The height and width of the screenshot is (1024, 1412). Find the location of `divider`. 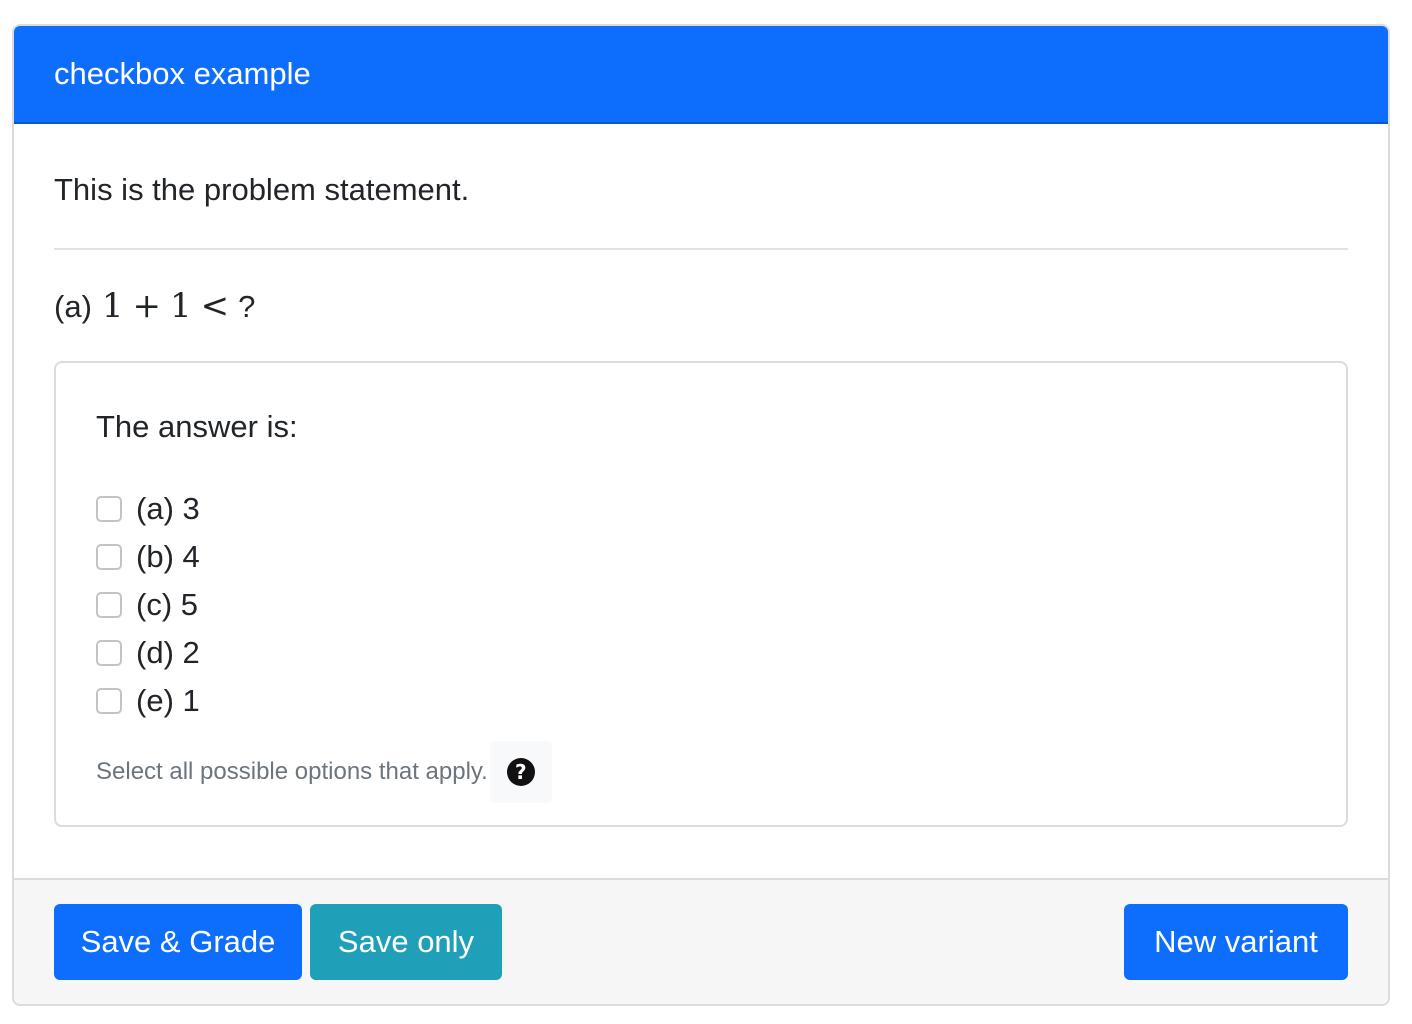

divider is located at coordinates (701, 249).